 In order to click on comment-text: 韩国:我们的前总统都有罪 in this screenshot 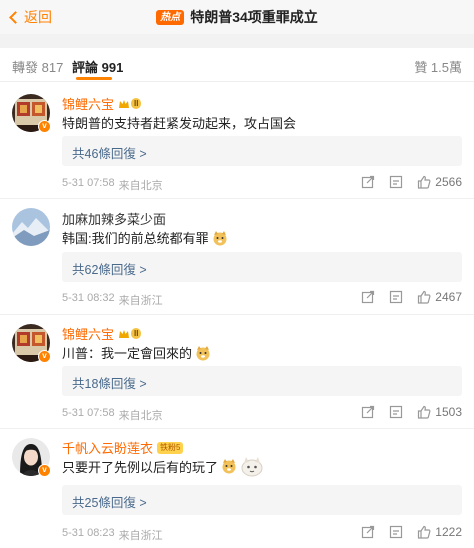, I will do `click(145, 237)`.